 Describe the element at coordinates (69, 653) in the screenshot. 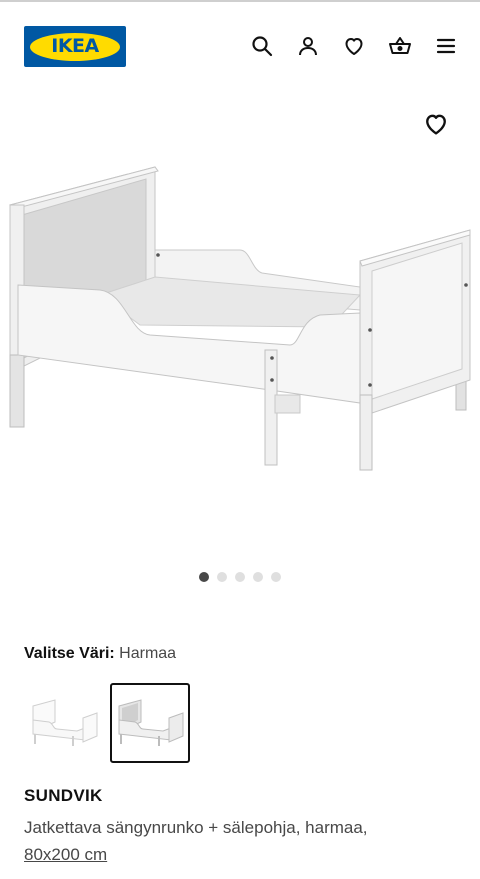

I see `color-label: Valitse Väri:` at that location.